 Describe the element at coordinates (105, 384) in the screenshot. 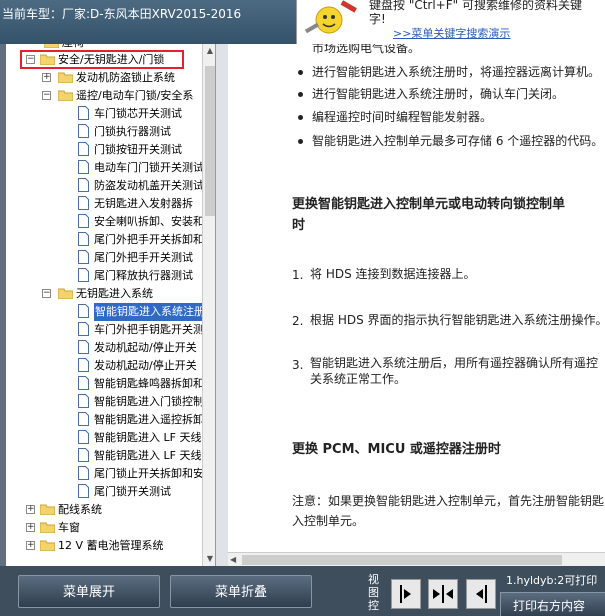

I see `tree-doc-item: 智能钥匙蜂鸣器拆卸和` at that location.